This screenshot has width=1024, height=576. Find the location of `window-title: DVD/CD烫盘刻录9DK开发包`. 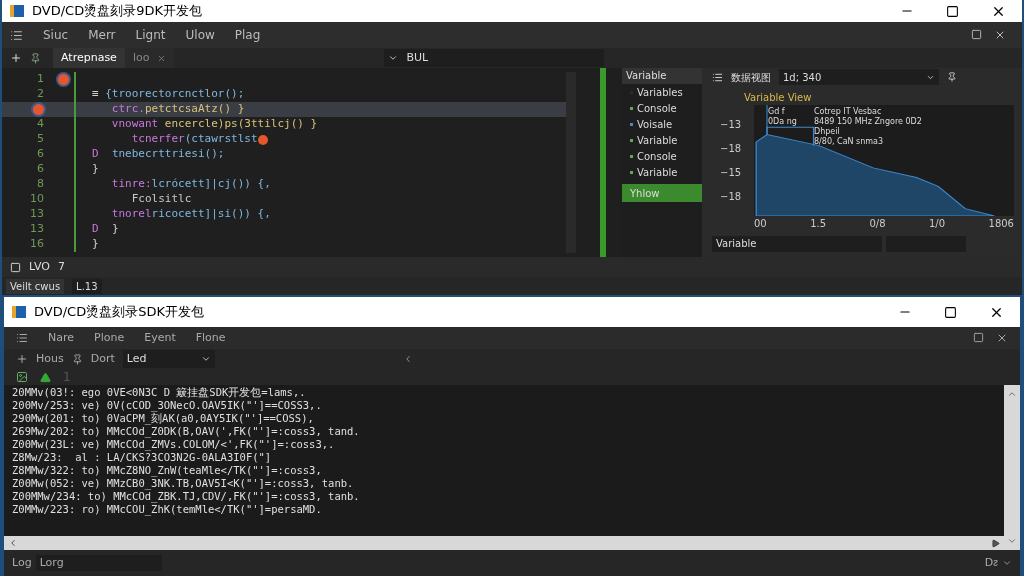

window-title: DVD/CD烫盘刻录9DK开发包 is located at coordinates (117, 11).